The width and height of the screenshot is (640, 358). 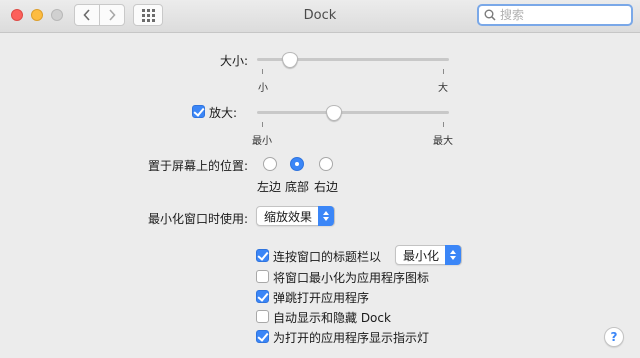 What do you see at coordinates (443, 124) in the screenshot?
I see `magnification-tick-max` at bounding box center [443, 124].